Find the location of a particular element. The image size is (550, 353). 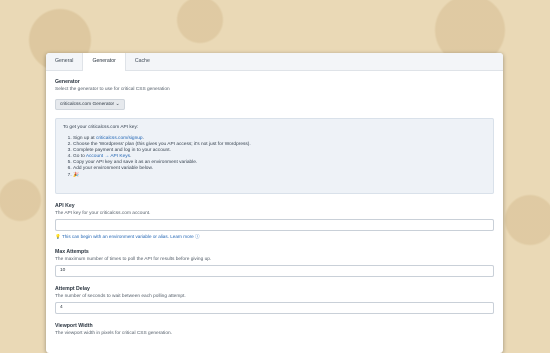

max-attempts-input: 10 is located at coordinates (274, 271).